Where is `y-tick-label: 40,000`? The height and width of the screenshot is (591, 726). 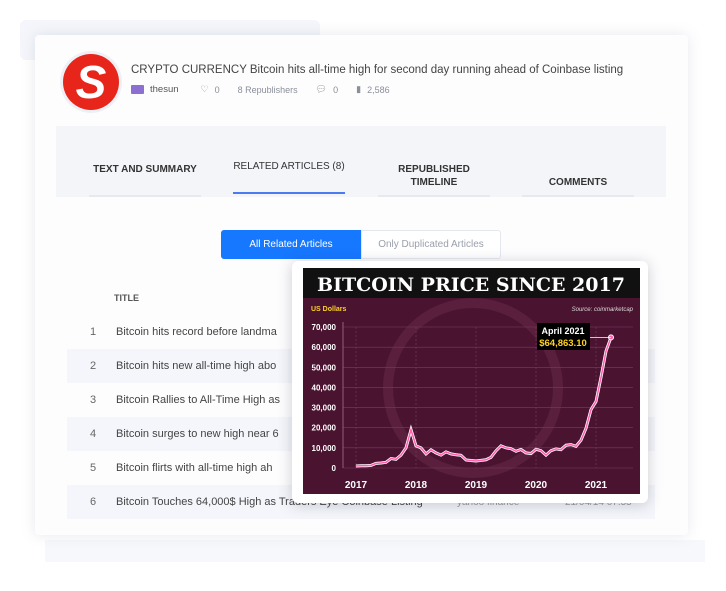
y-tick-label: 40,000 is located at coordinates (324, 387).